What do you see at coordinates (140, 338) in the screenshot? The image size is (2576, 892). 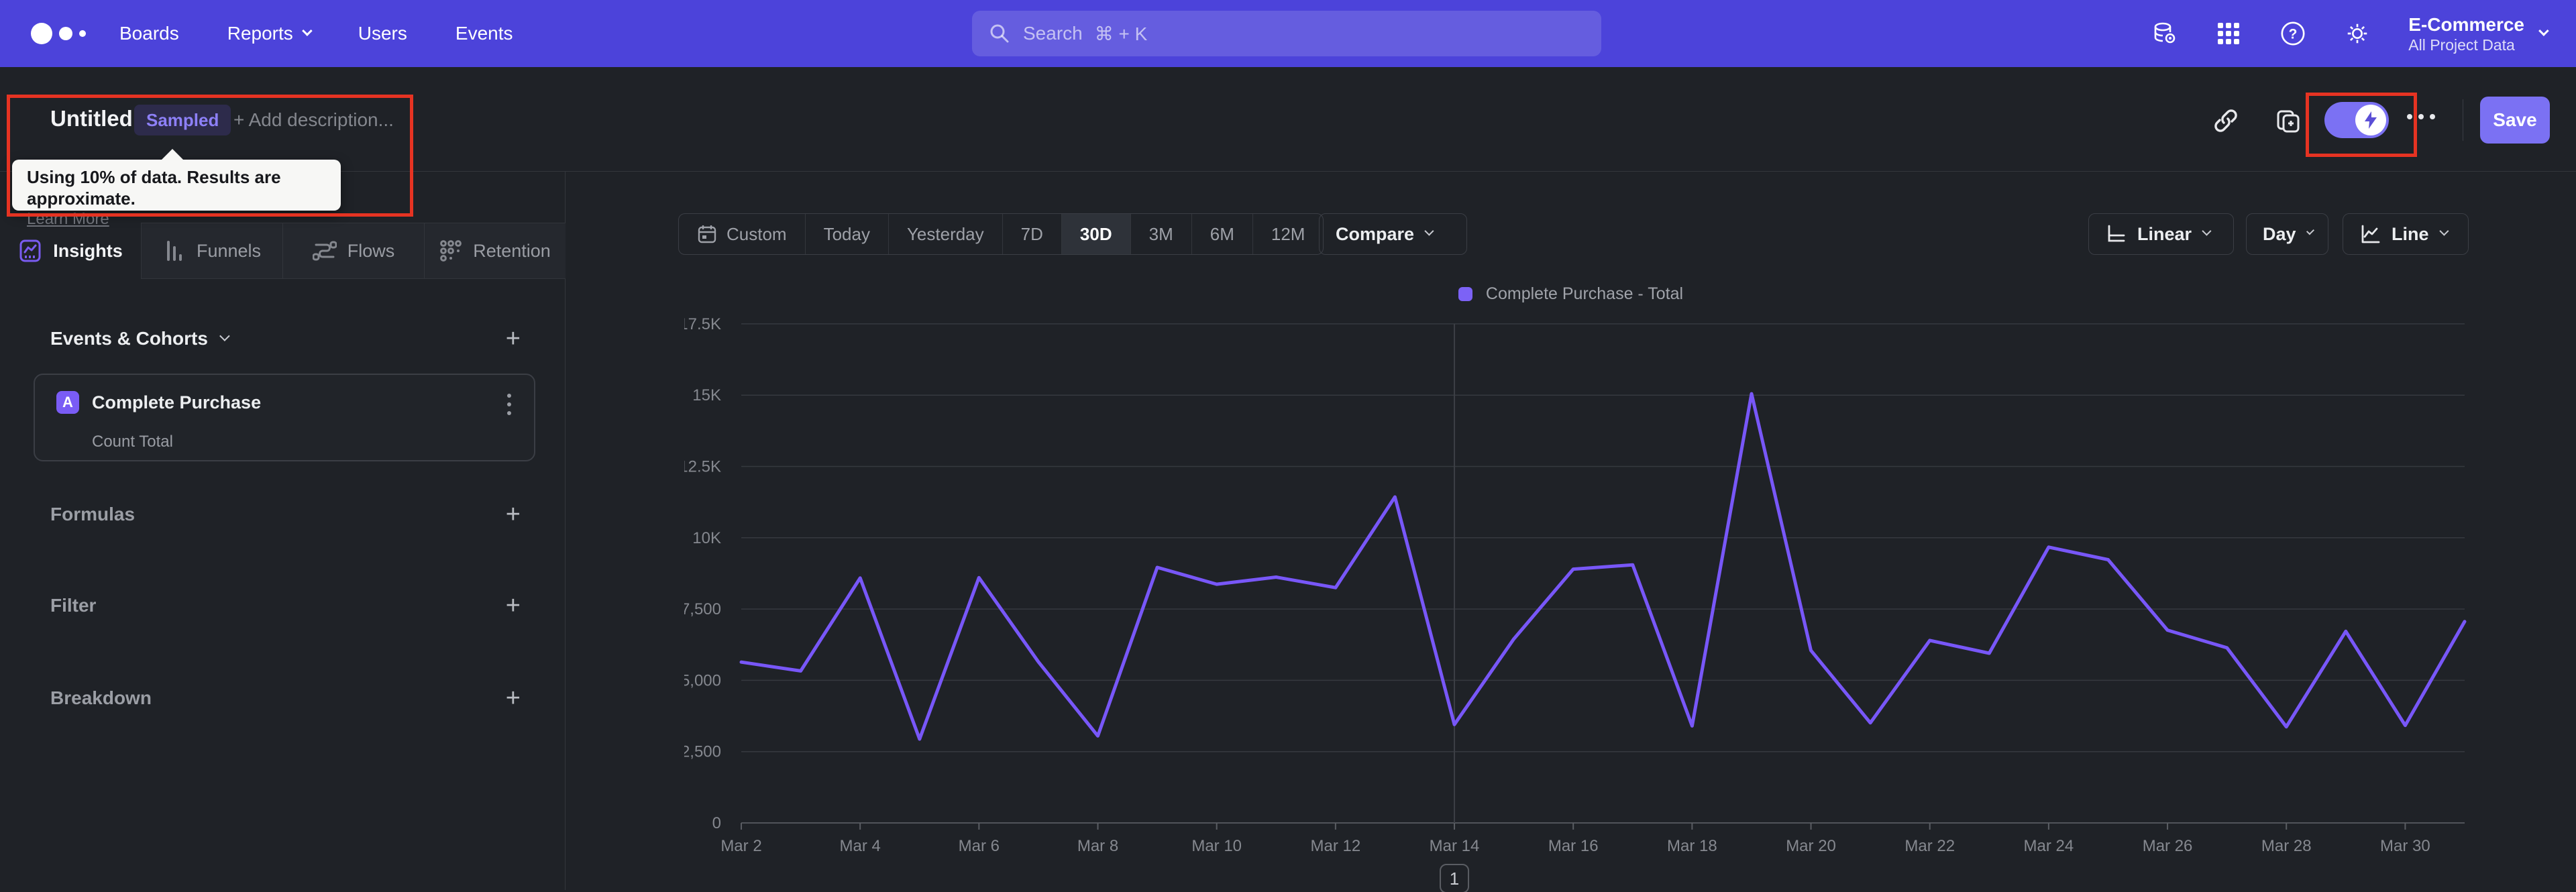 I see `events-cohorts-header: Events & Cohorts` at bounding box center [140, 338].